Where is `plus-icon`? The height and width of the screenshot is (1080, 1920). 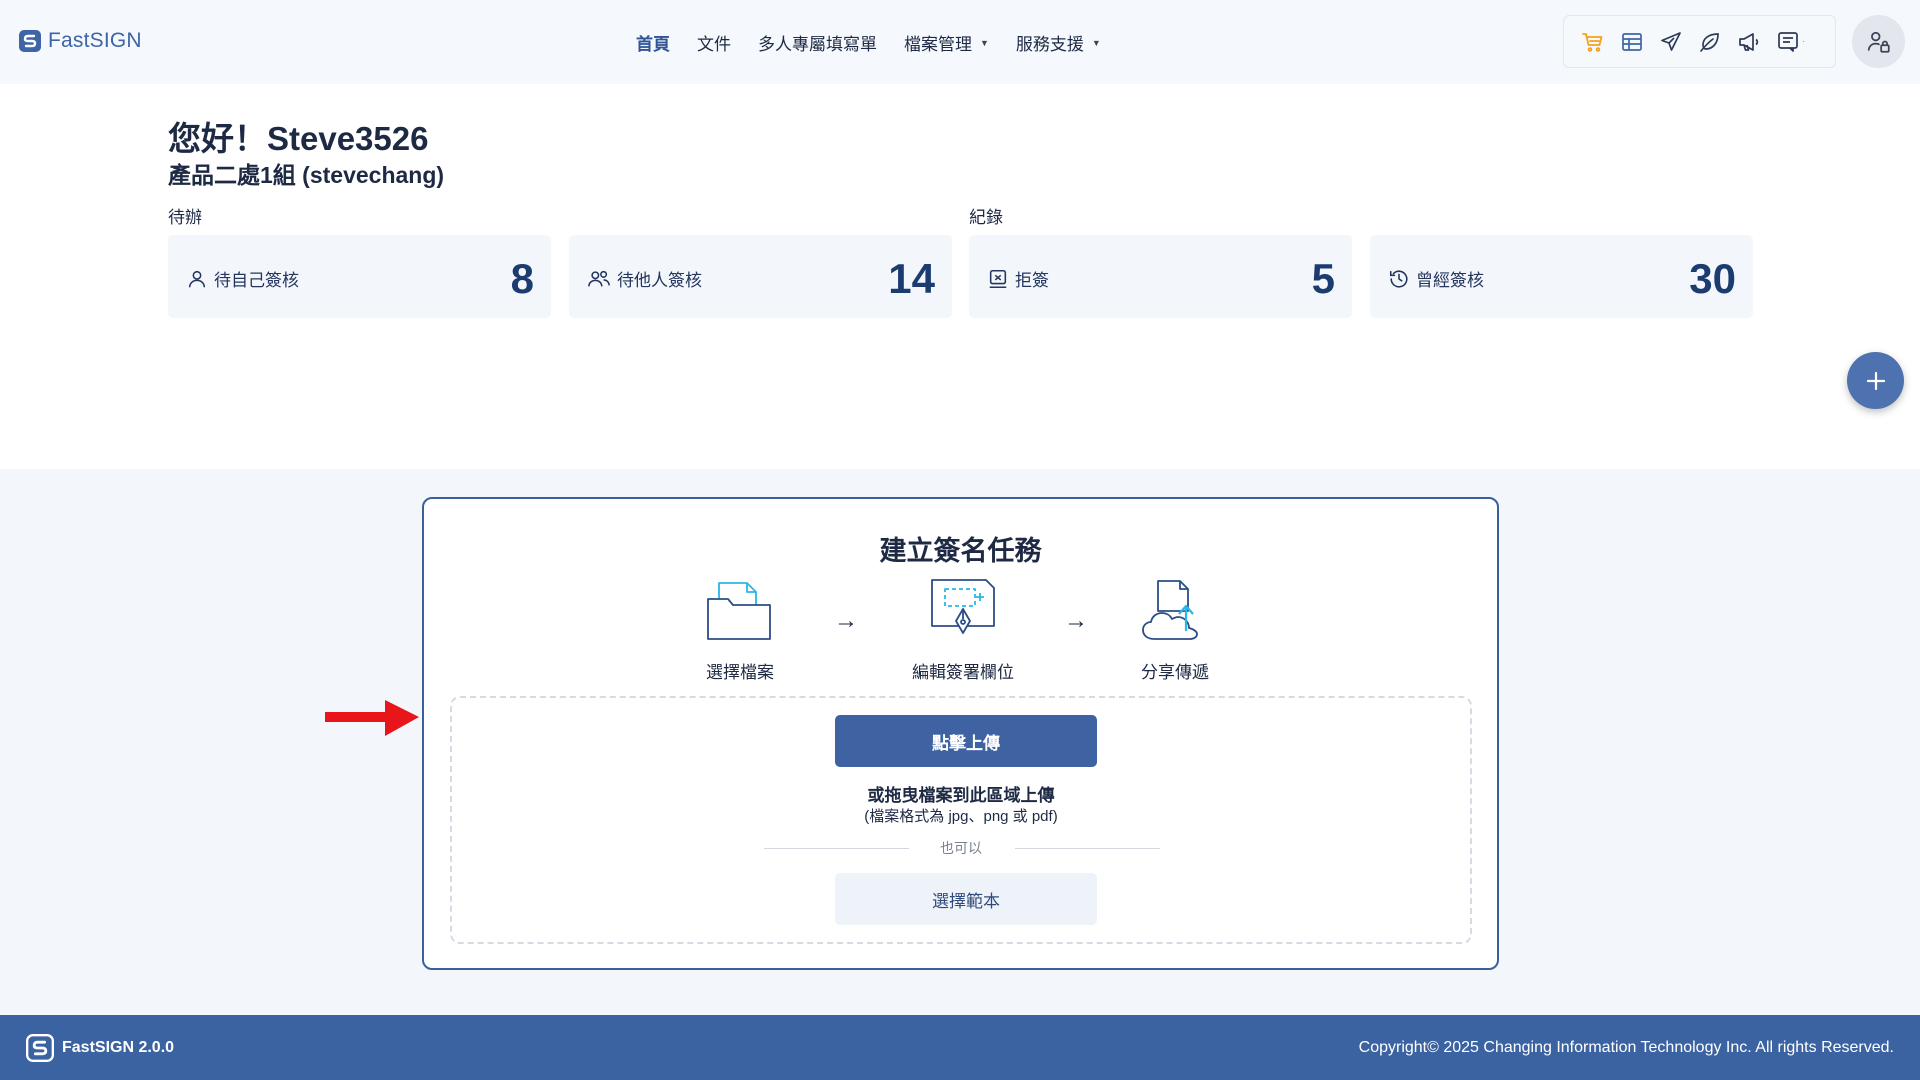 plus-icon is located at coordinates (1875, 380).